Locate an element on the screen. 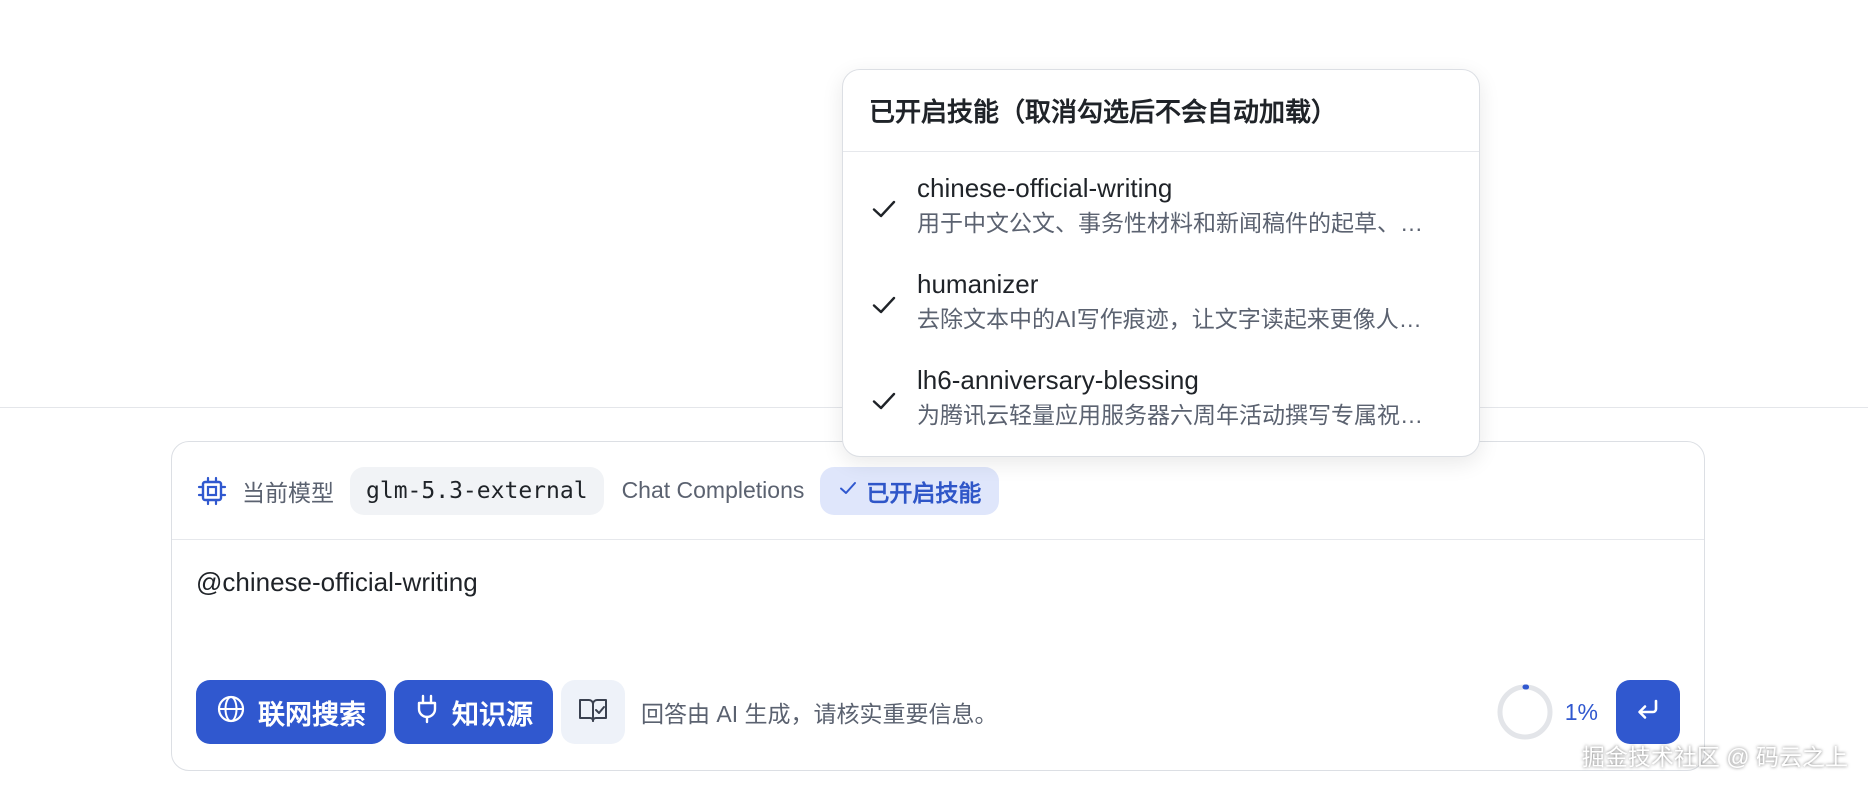  ai-disclaimer: 回答由 AI 生成，请核实重要信息。 is located at coordinates (819, 714).